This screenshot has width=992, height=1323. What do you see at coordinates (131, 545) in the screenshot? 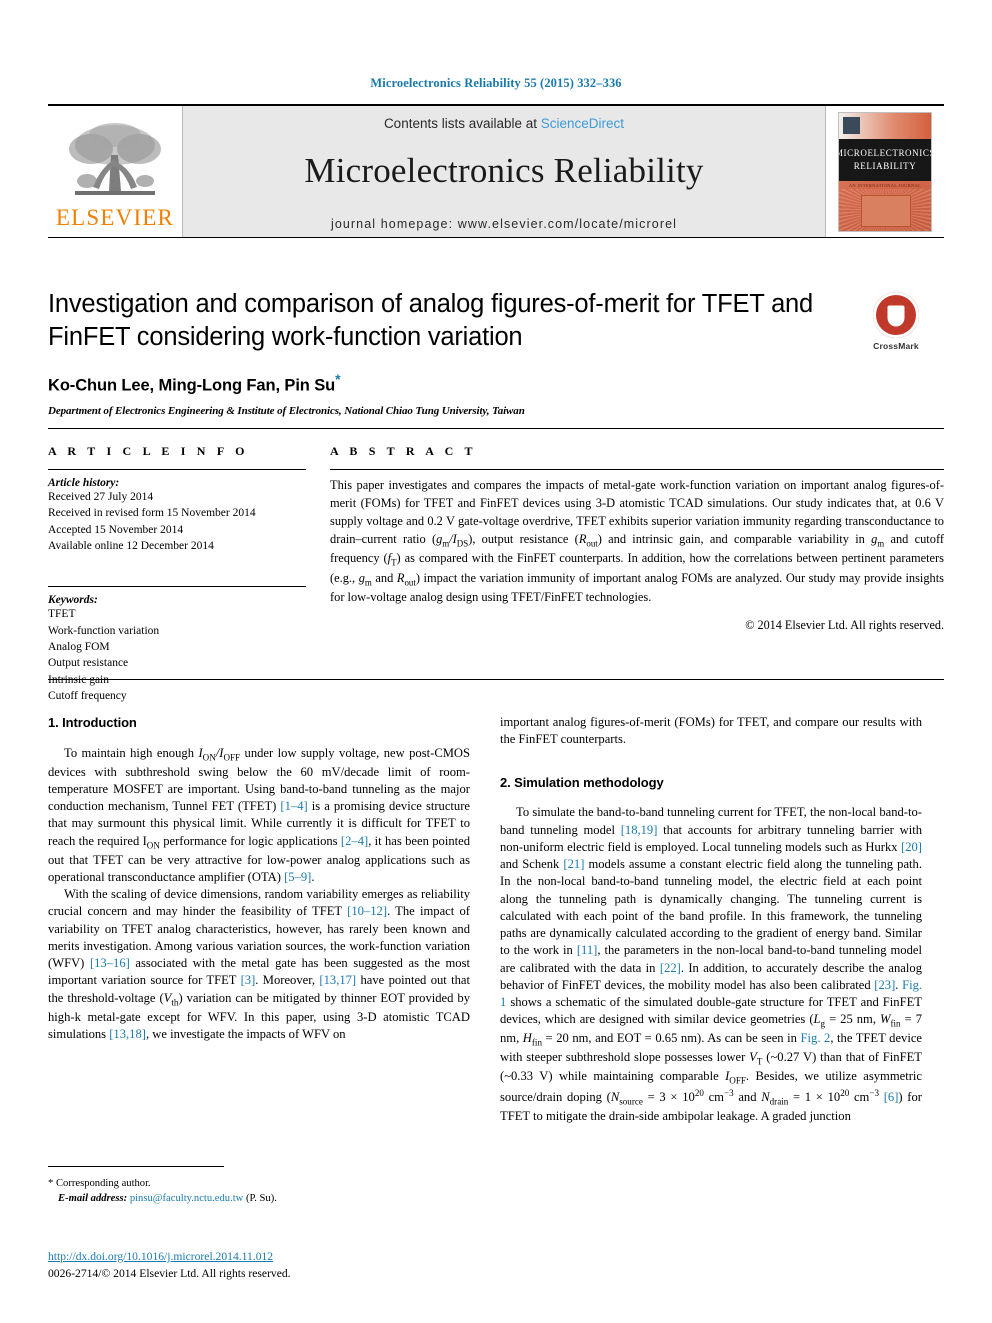
I see `history-item: Available online 12 December 2014` at bounding box center [131, 545].